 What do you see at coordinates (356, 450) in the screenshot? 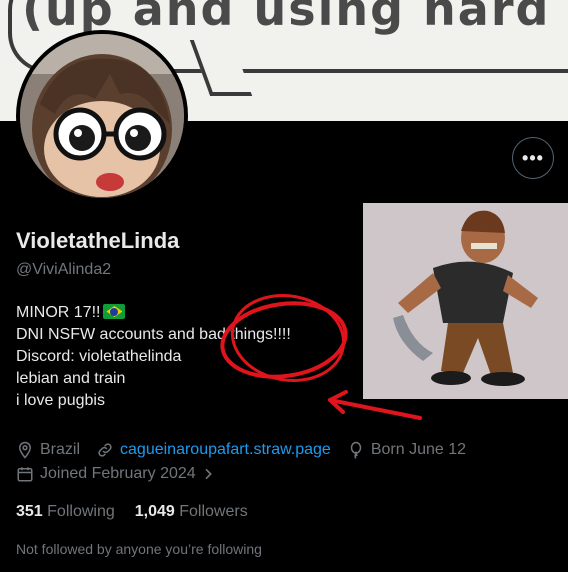
I see `balloon-icon` at bounding box center [356, 450].